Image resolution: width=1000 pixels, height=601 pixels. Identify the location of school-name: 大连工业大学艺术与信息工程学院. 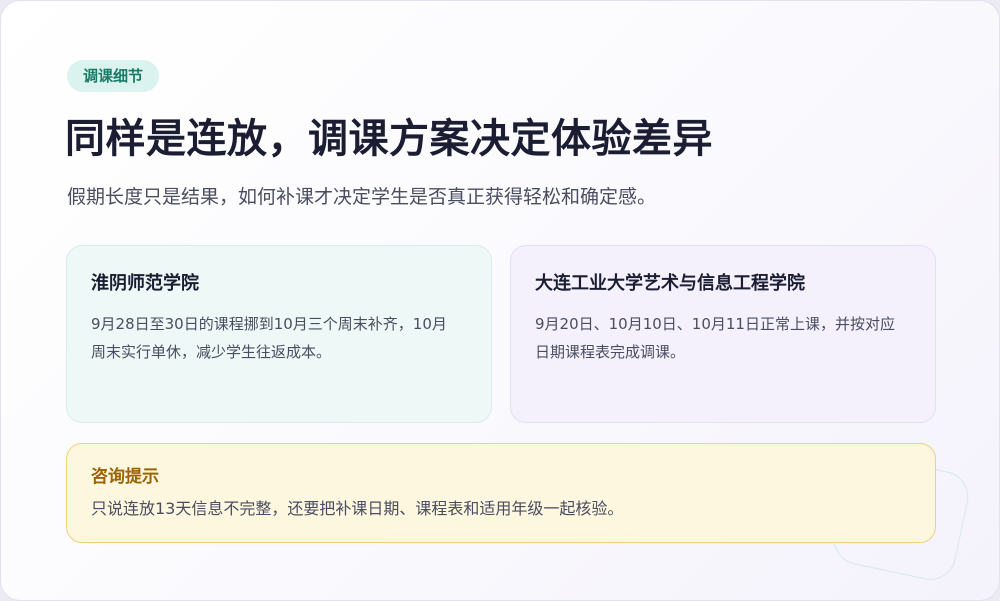
(670, 283).